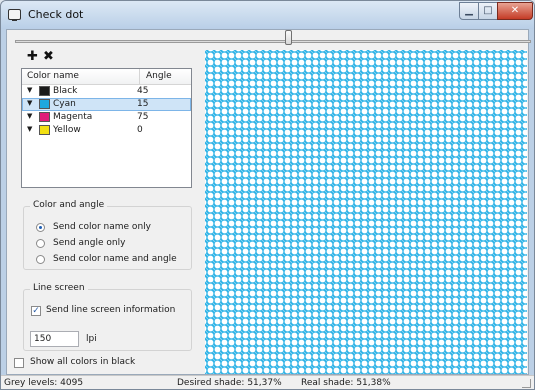 This screenshot has width=535, height=390. Describe the element at coordinates (106, 117) in the screenshot. I see `color-row-magenta: ▼ Magenta 75` at that location.